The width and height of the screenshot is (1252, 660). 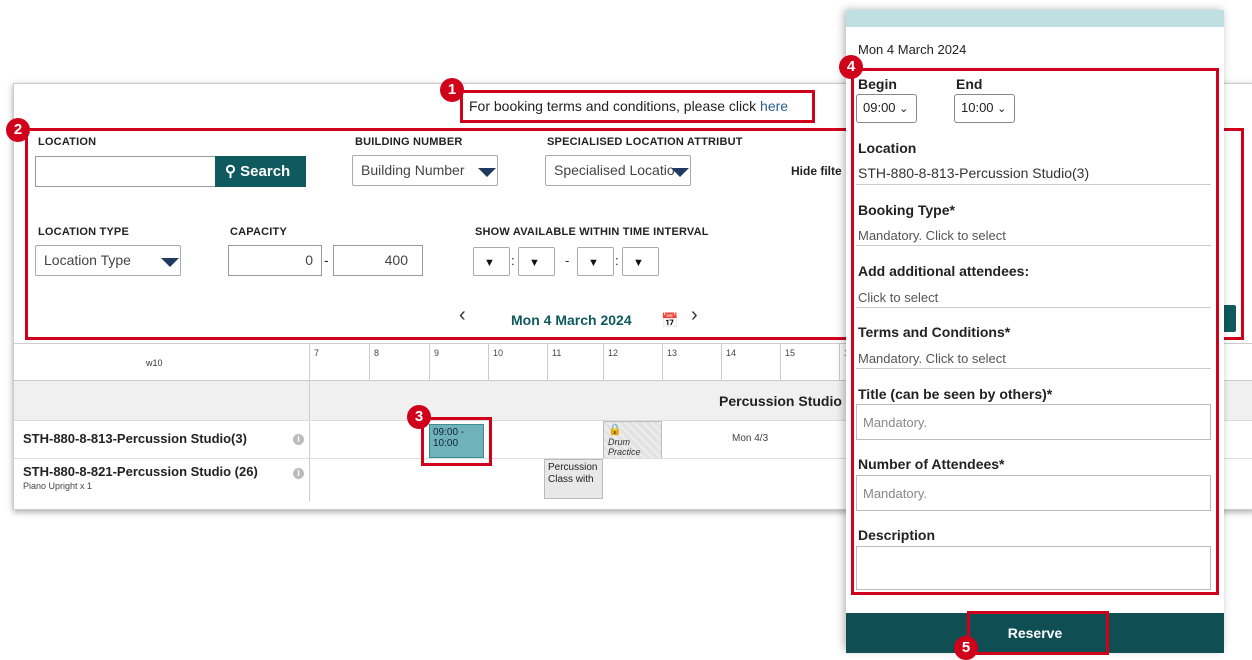 I want to click on step-badge: 5, so click(x=966, y=648).